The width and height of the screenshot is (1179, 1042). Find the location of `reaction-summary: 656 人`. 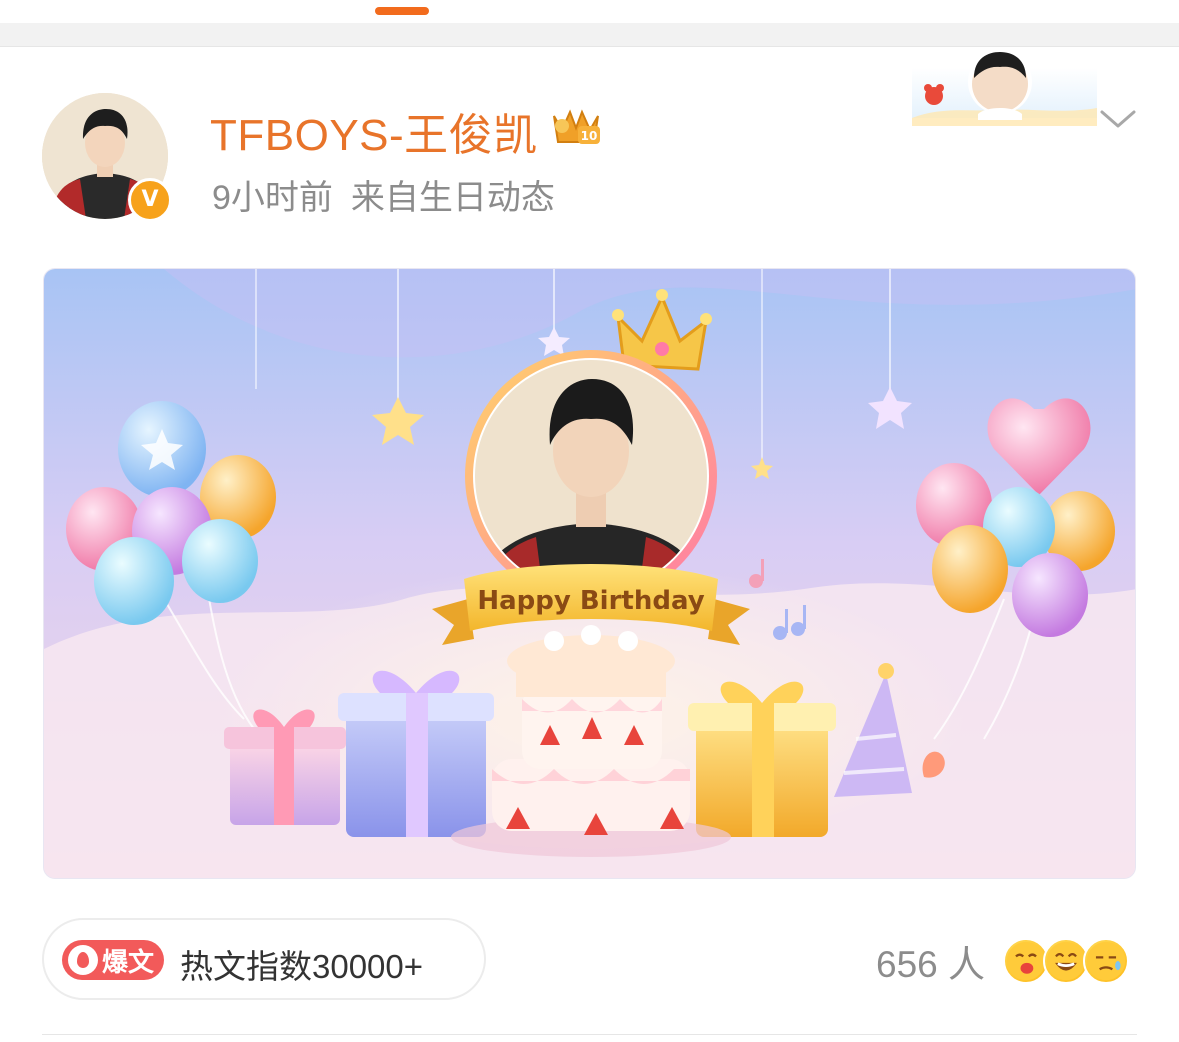

reaction-summary: 656 人 is located at coordinates (1003, 961).